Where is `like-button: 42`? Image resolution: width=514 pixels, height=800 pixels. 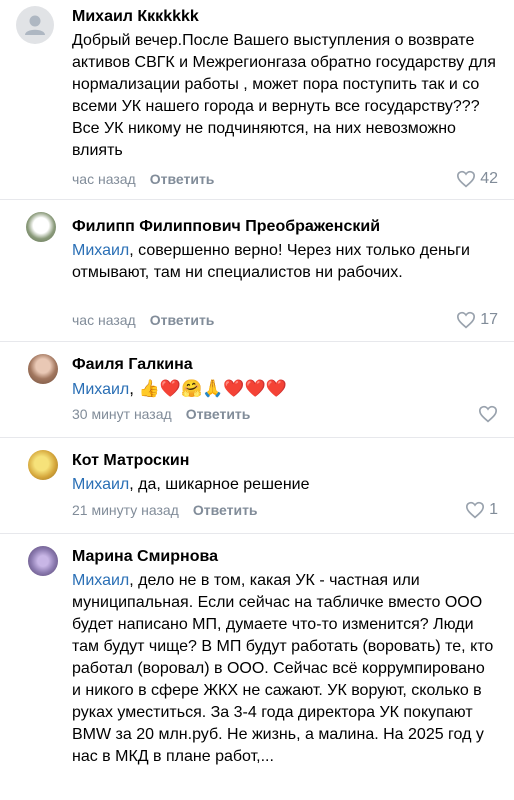
like-button: 42 is located at coordinates (477, 179).